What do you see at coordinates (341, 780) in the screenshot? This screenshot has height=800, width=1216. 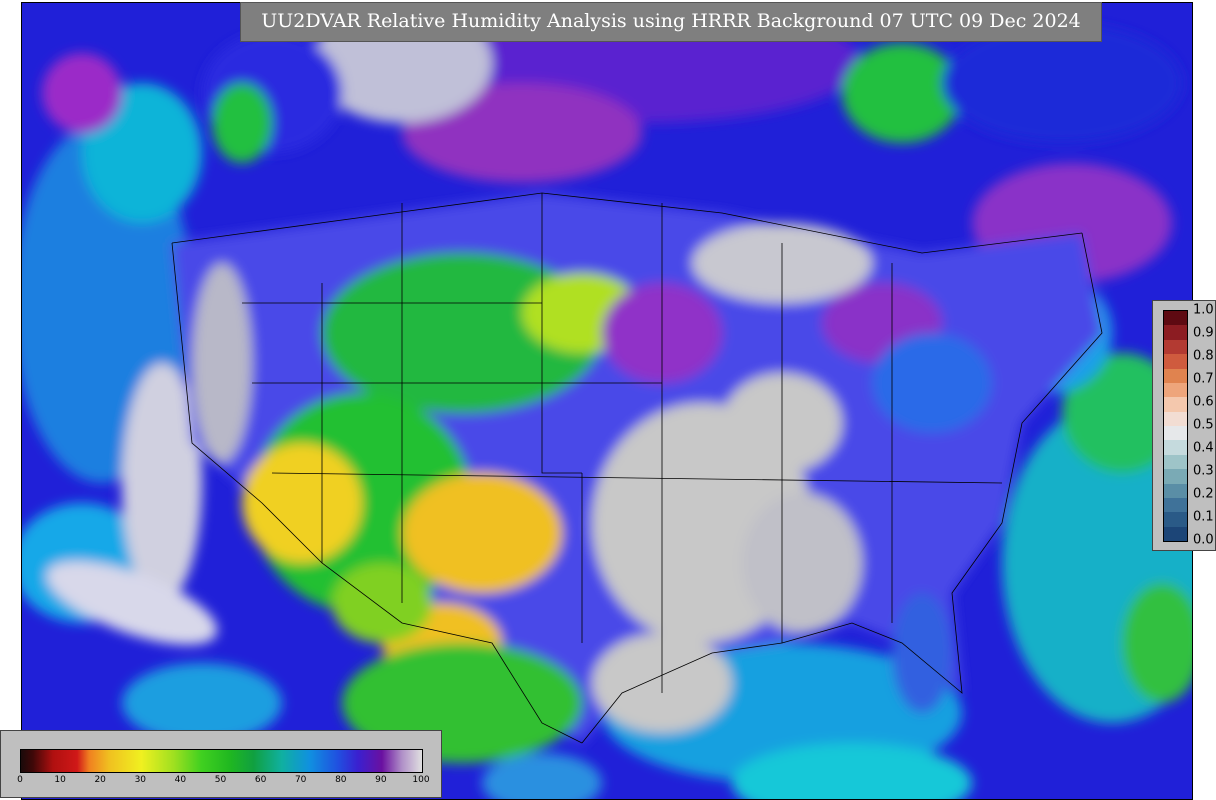 I see `rh-tick-label: 80` at bounding box center [341, 780].